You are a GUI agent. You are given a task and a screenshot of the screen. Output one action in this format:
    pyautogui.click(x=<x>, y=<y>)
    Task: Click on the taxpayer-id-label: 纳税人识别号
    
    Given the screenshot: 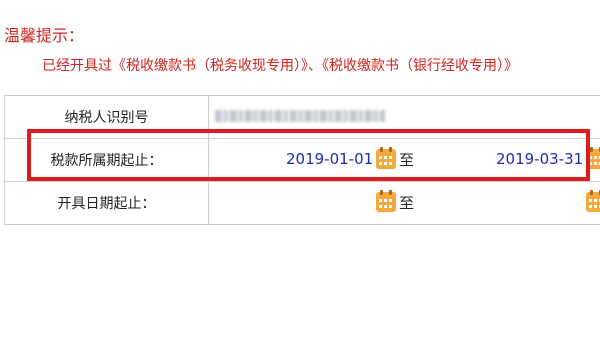 What is the action you would take?
    pyautogui.click(x=106, y=117)
    